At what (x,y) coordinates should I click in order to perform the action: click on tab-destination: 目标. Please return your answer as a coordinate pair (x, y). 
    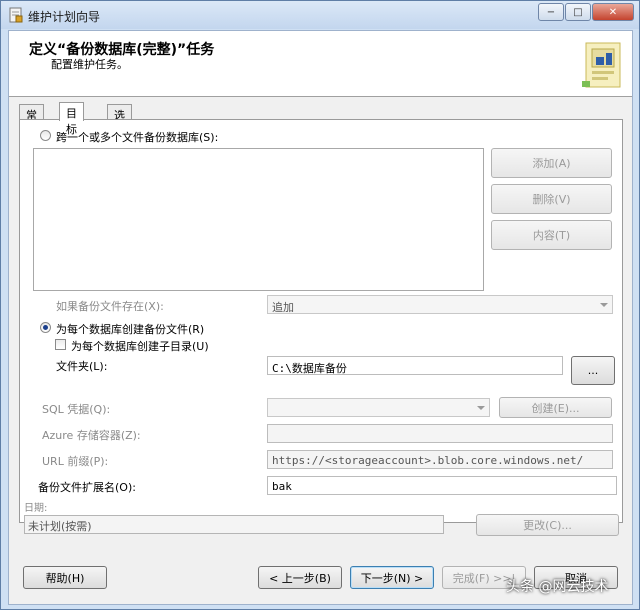
    Looking at the image, I should click on (71, 119).